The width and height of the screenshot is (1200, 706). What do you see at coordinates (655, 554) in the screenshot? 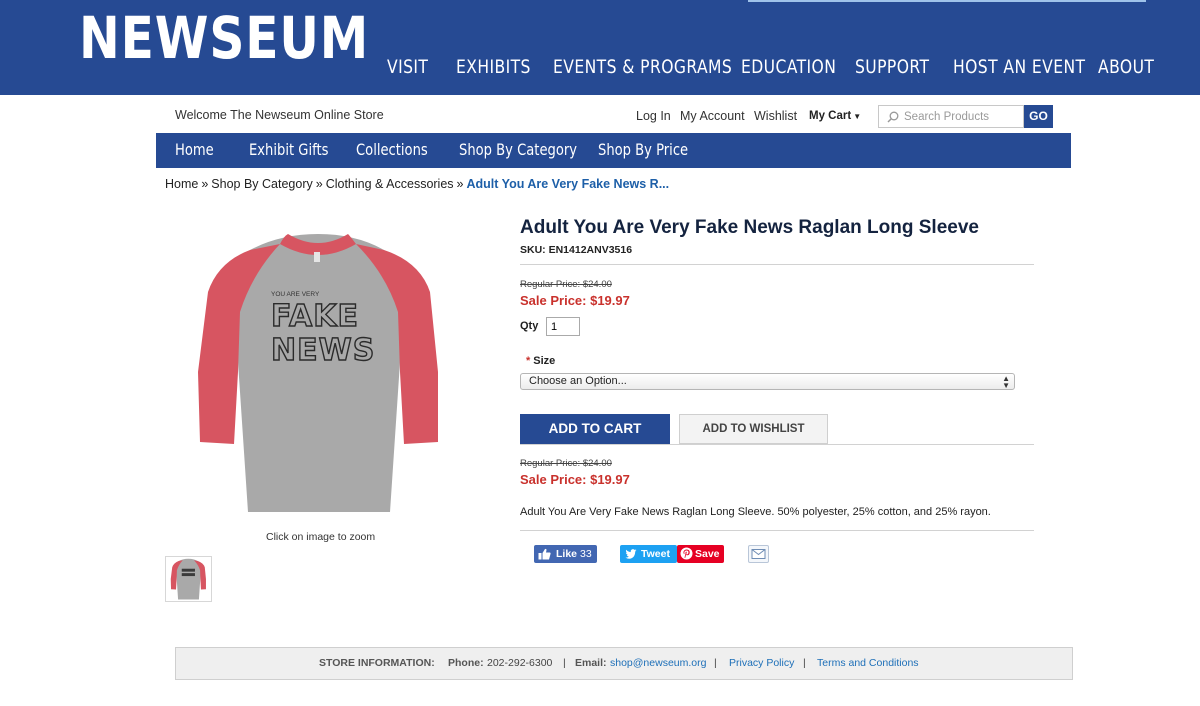
I see `tweet-label: Tweet` at bounding box center [655, 554].